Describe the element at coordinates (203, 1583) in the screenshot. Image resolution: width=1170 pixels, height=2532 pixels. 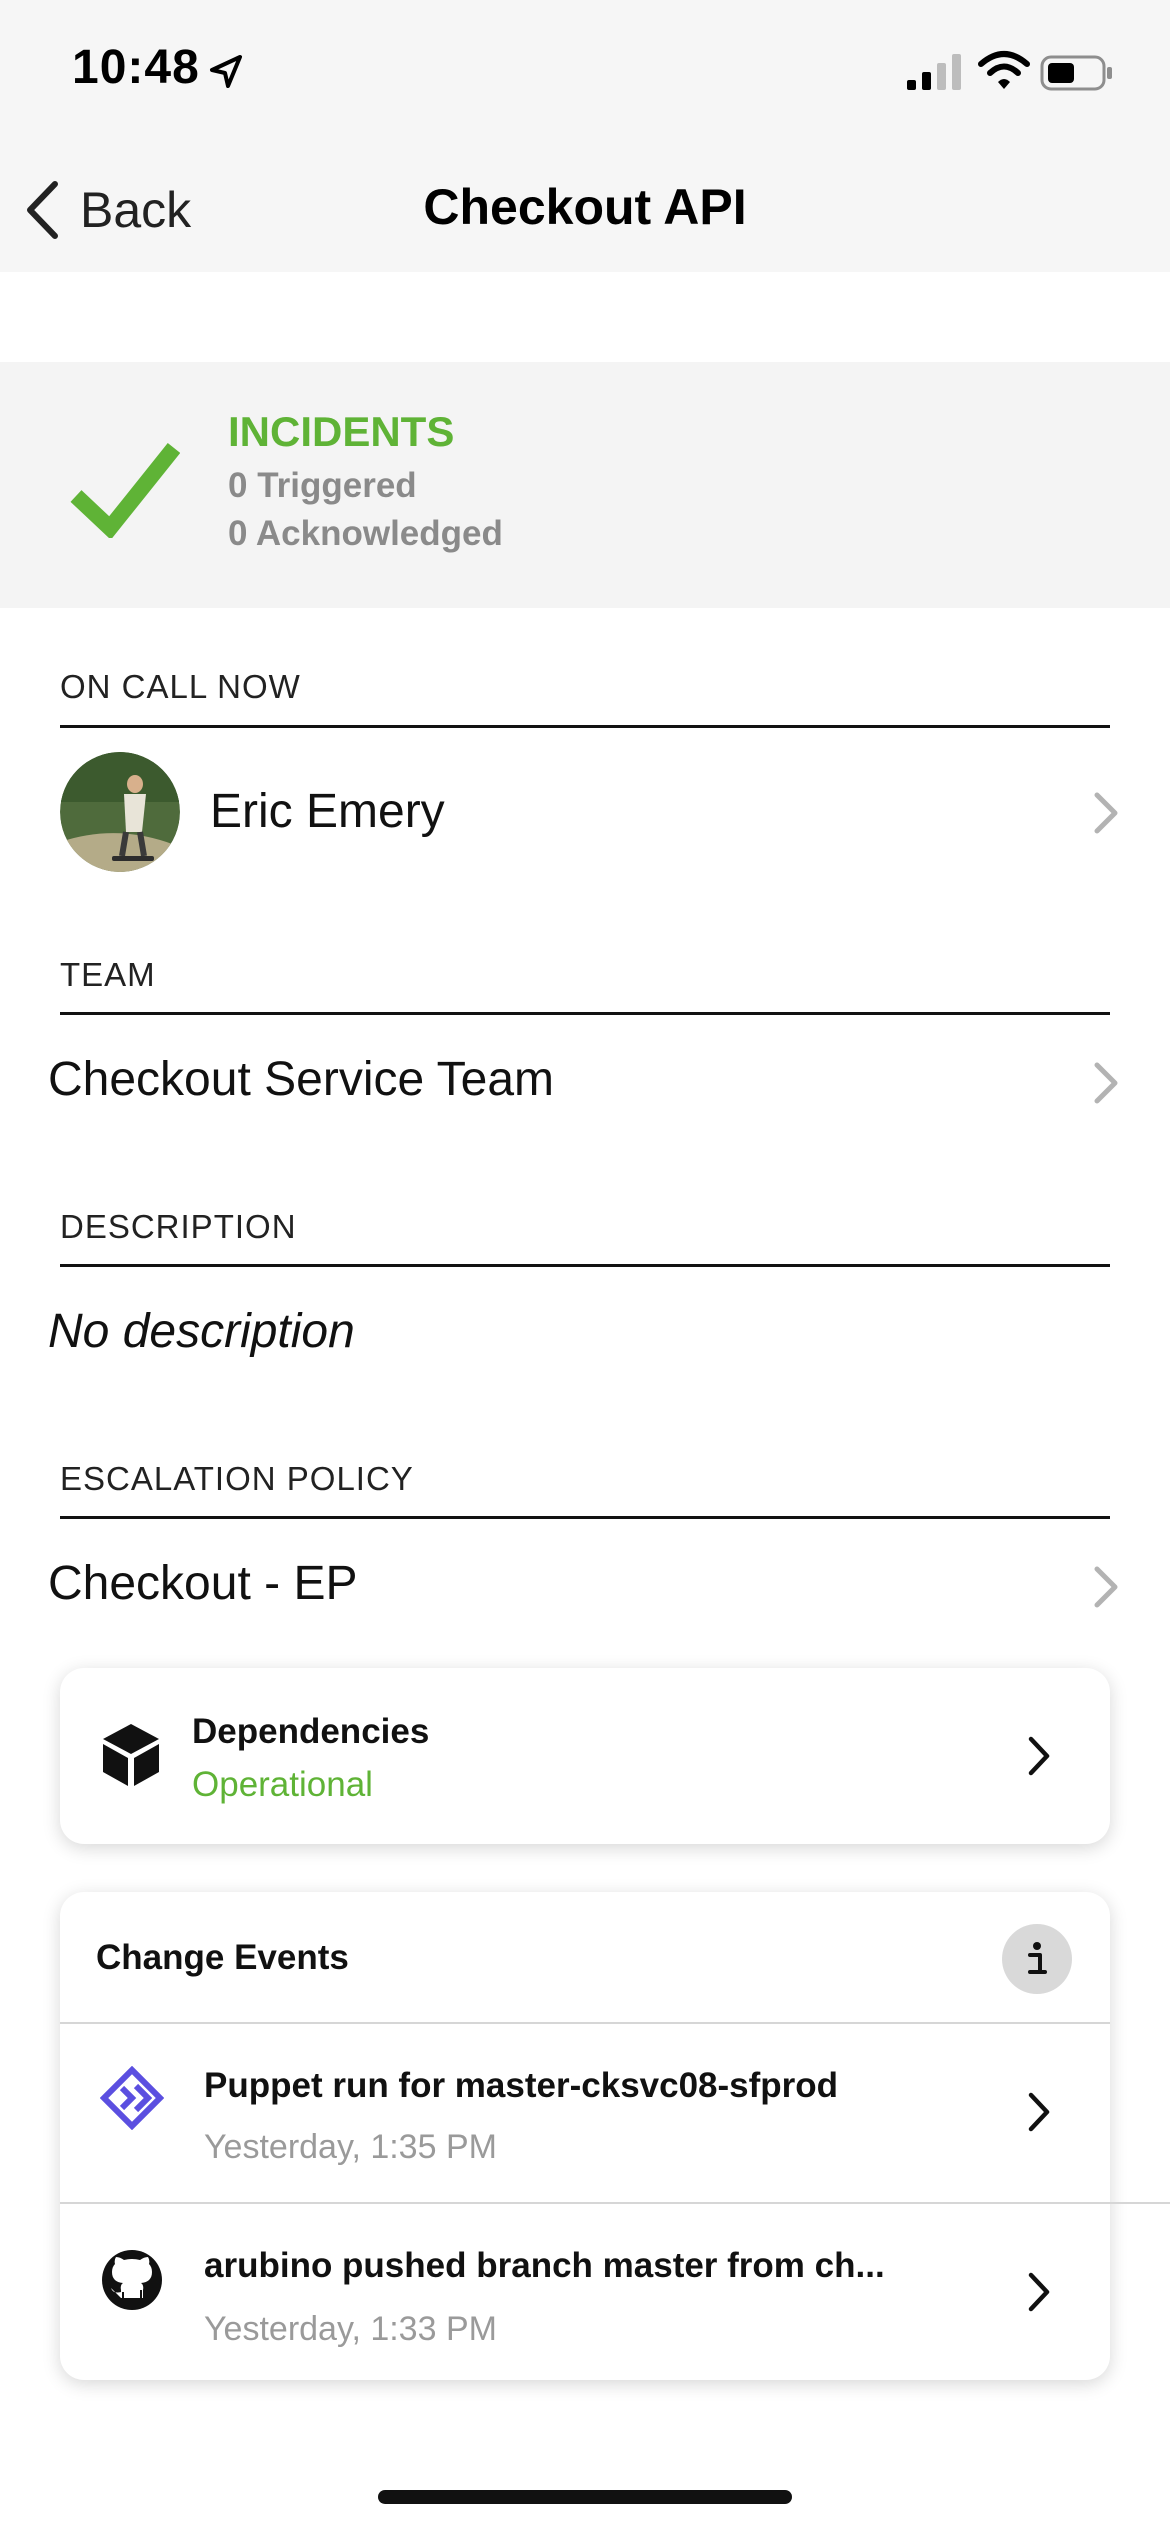
I see `escalation-policy-name: Checkout - EP` at that location.